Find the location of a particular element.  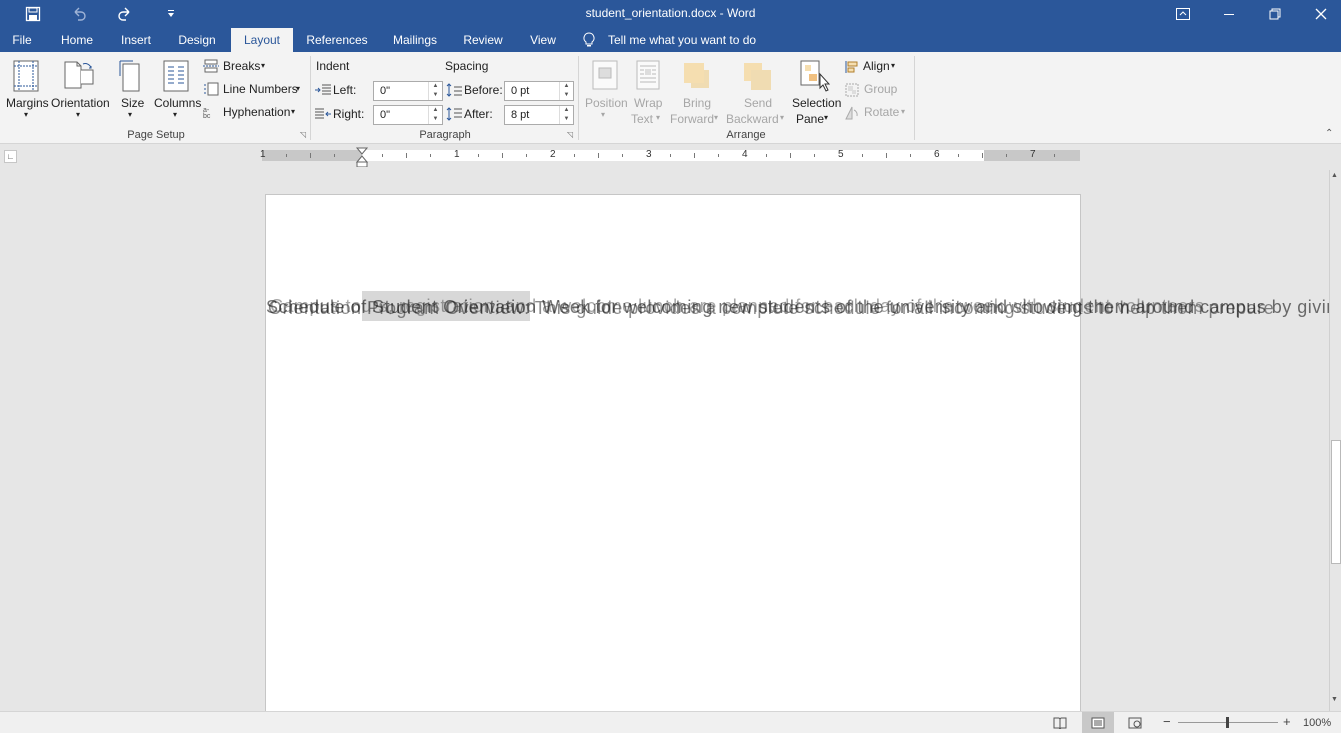

zoom-level: 100% is located at coordinates (1317, 723).